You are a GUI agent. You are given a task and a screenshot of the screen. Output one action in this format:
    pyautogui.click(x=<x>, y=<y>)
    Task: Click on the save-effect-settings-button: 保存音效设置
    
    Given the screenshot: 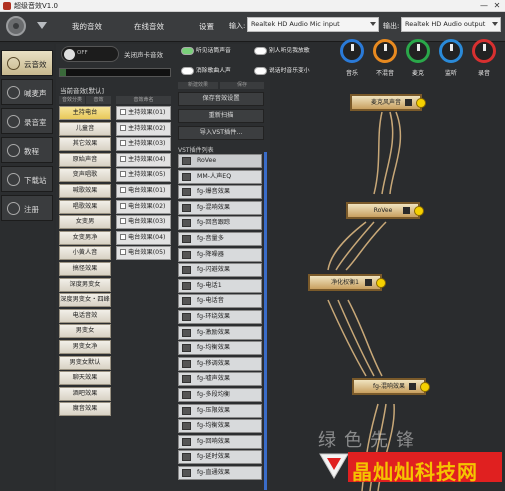 What is the action you would take?
    pyautogui.click(x=221, y=99)
    